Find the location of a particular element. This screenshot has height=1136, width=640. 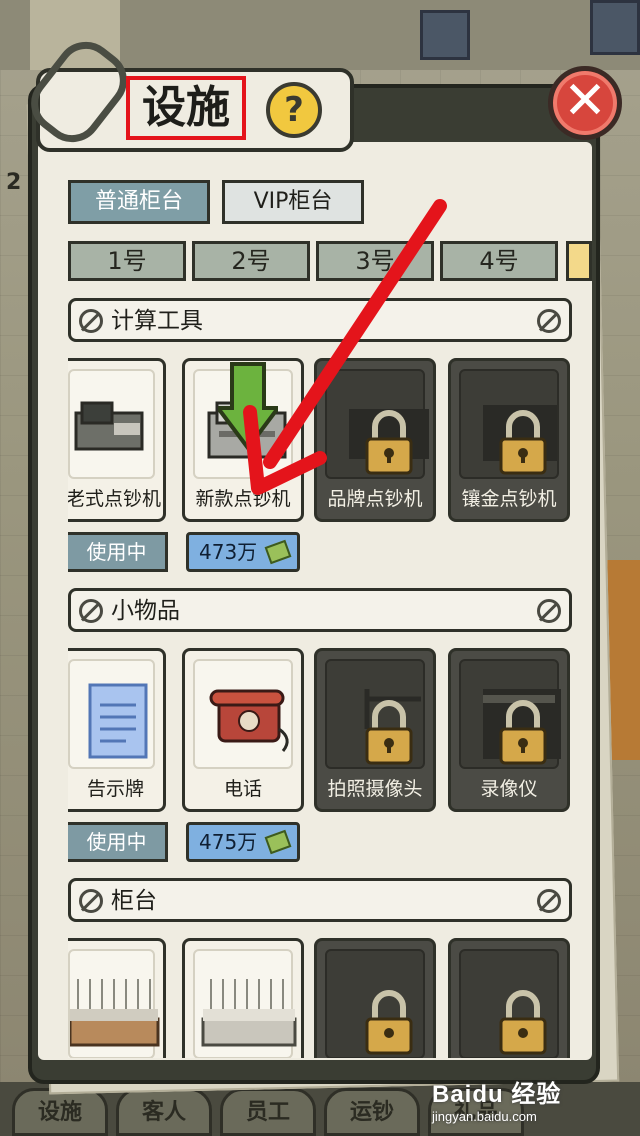

tab-counter-1: 1号 is located at coordinates (127, 261).